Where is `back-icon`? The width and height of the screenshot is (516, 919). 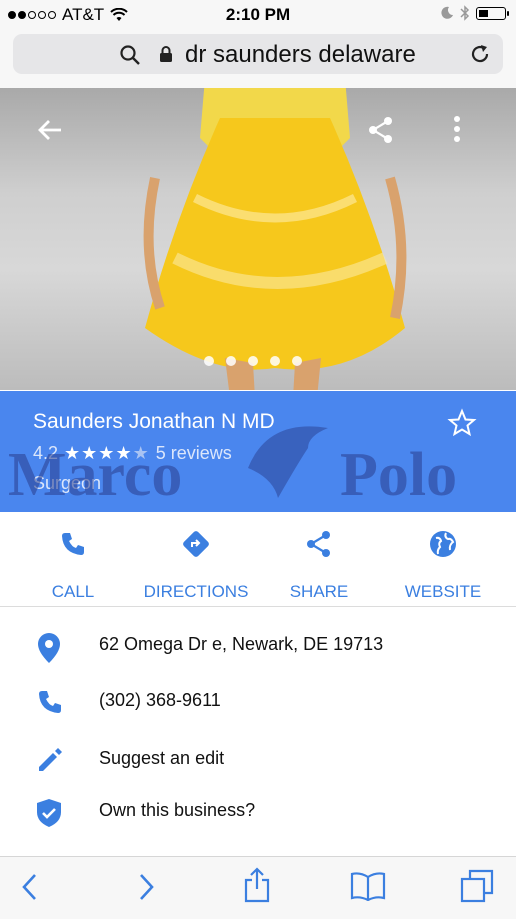
back-icon is located at coordinates (30, 887).